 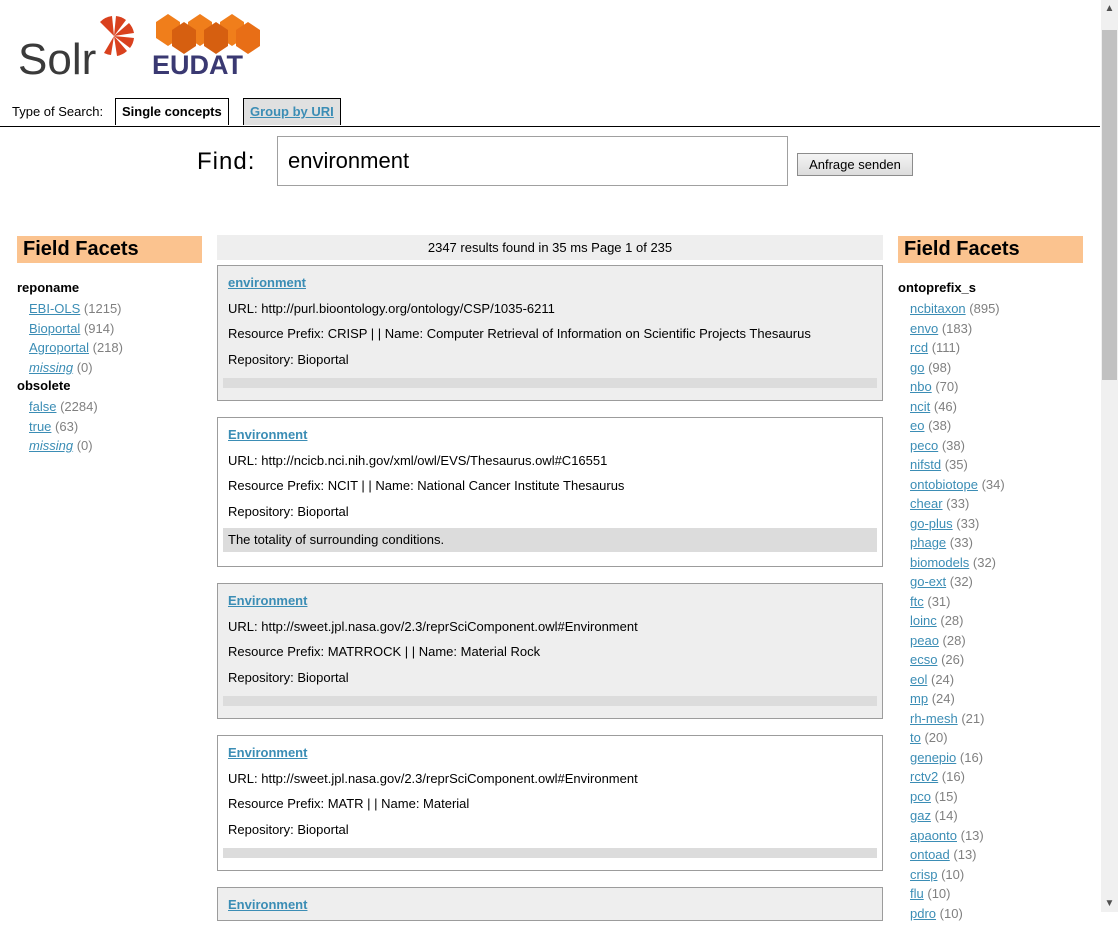 I want to click on facet-count: (26), so click(x=953, y=659).